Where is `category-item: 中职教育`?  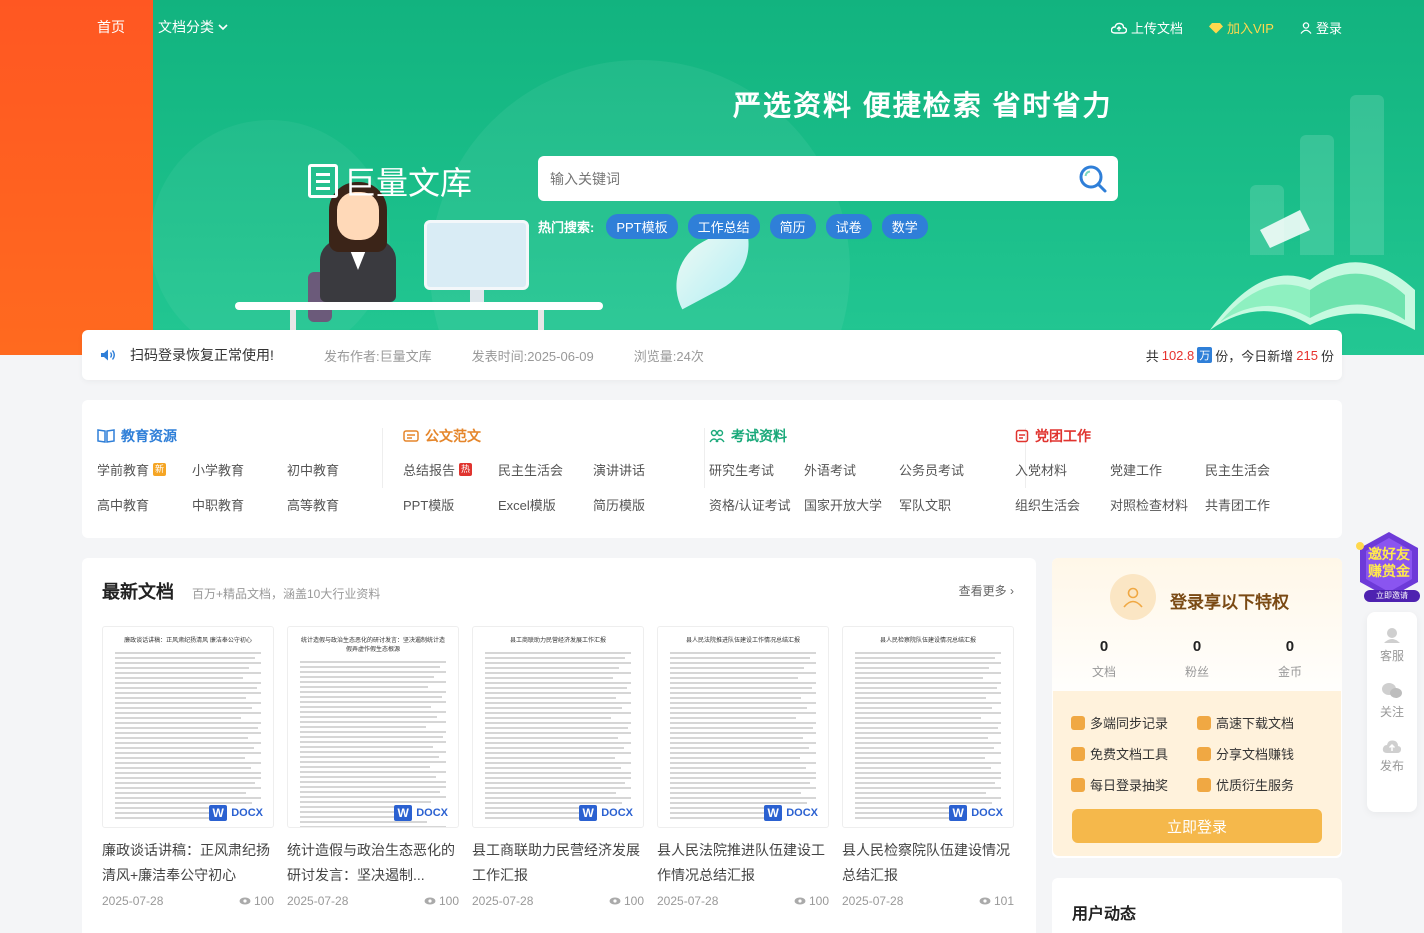
category-item: 中职教育 is located at coordinates (239, 504).